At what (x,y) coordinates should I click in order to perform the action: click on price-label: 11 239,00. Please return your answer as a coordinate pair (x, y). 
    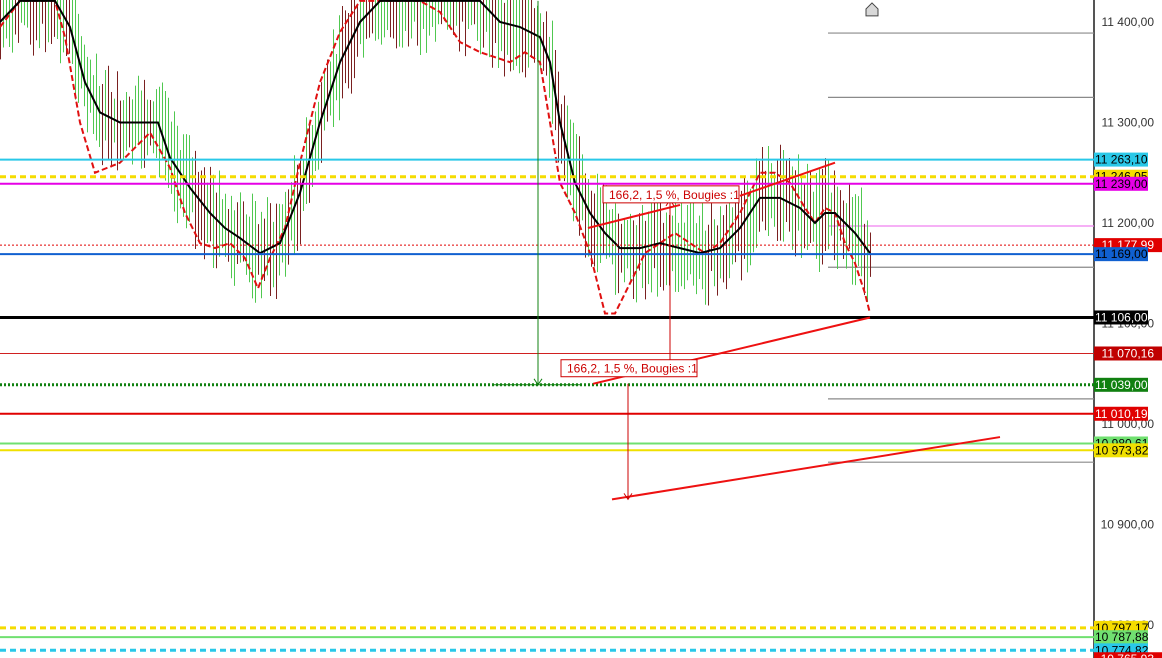
    Looking at the image, I should click on (1121, 184).